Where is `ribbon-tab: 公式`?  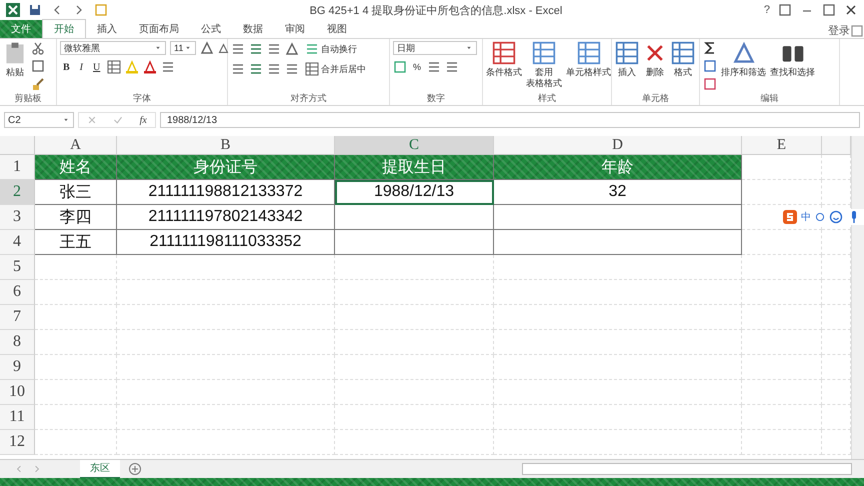 ribbon-tab: 公式 is located at coordinates (211, 29).